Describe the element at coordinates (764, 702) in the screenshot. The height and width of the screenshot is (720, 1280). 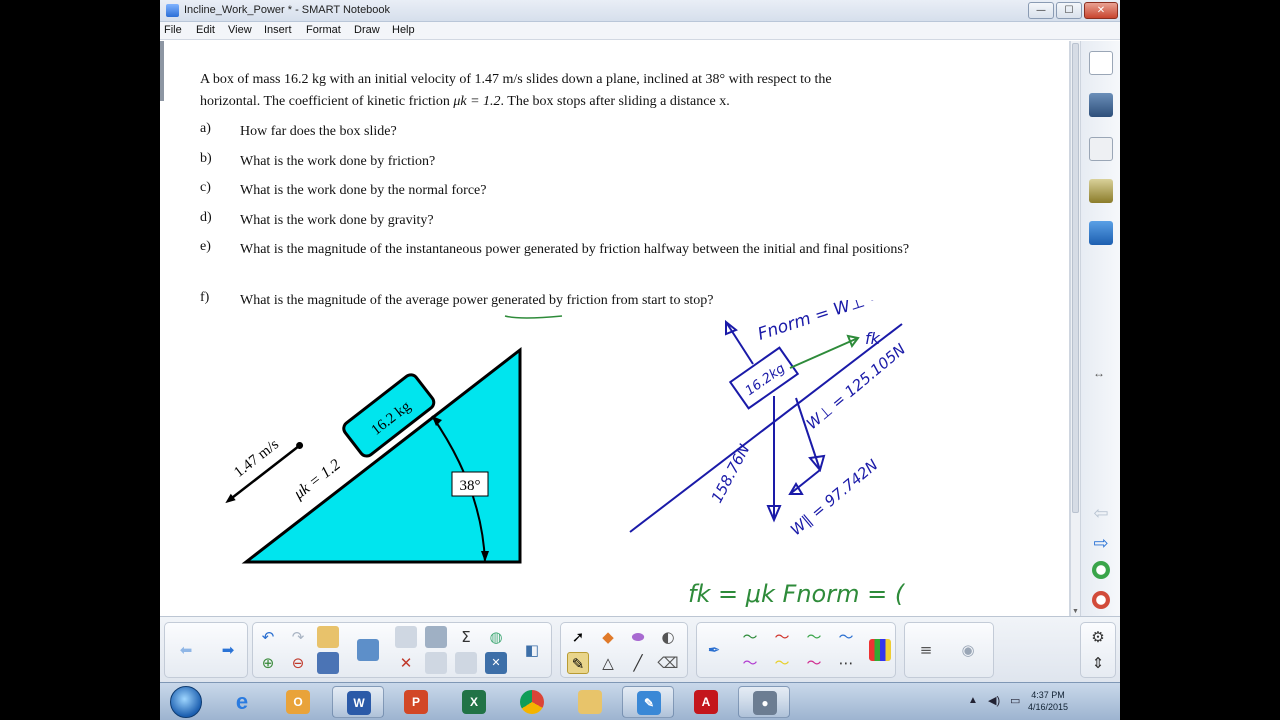
I see `taskbar-recorder: ●` at that location.